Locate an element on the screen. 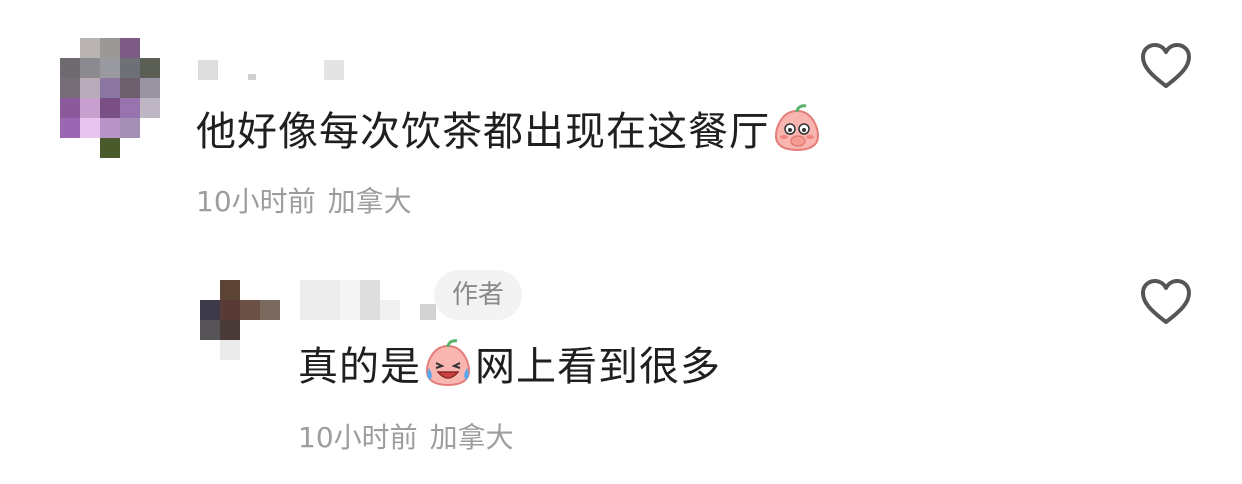  reply-text-before: 真的是 is located at coordinates (359, 367).